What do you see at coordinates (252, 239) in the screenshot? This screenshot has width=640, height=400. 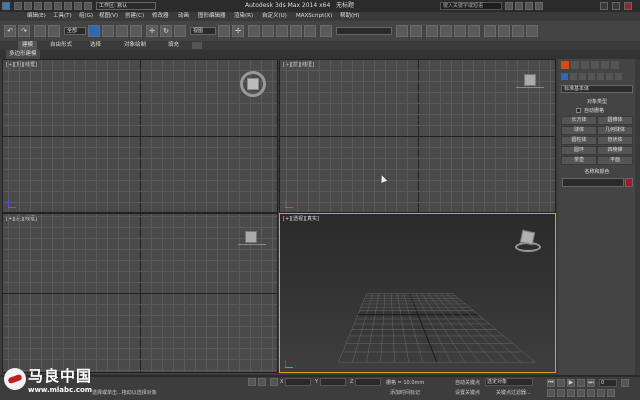 I see `viewcube-left` at bounding box center [252, 239].